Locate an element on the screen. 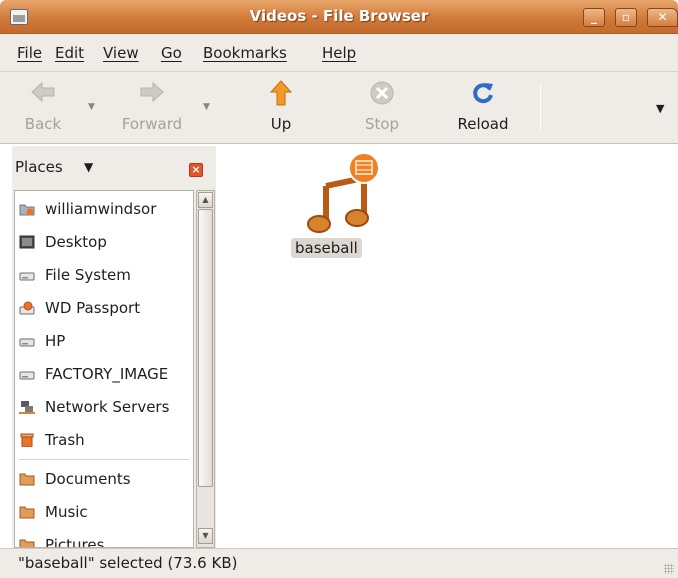  sidebar-item-label: Trash is located at coordinates (65, 440).